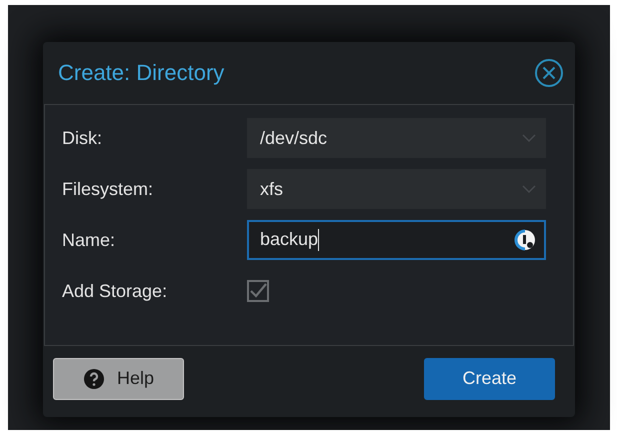  Describe the element at coordinates (489, 379) in the screenshot. I see `create-button: Create` at that location.